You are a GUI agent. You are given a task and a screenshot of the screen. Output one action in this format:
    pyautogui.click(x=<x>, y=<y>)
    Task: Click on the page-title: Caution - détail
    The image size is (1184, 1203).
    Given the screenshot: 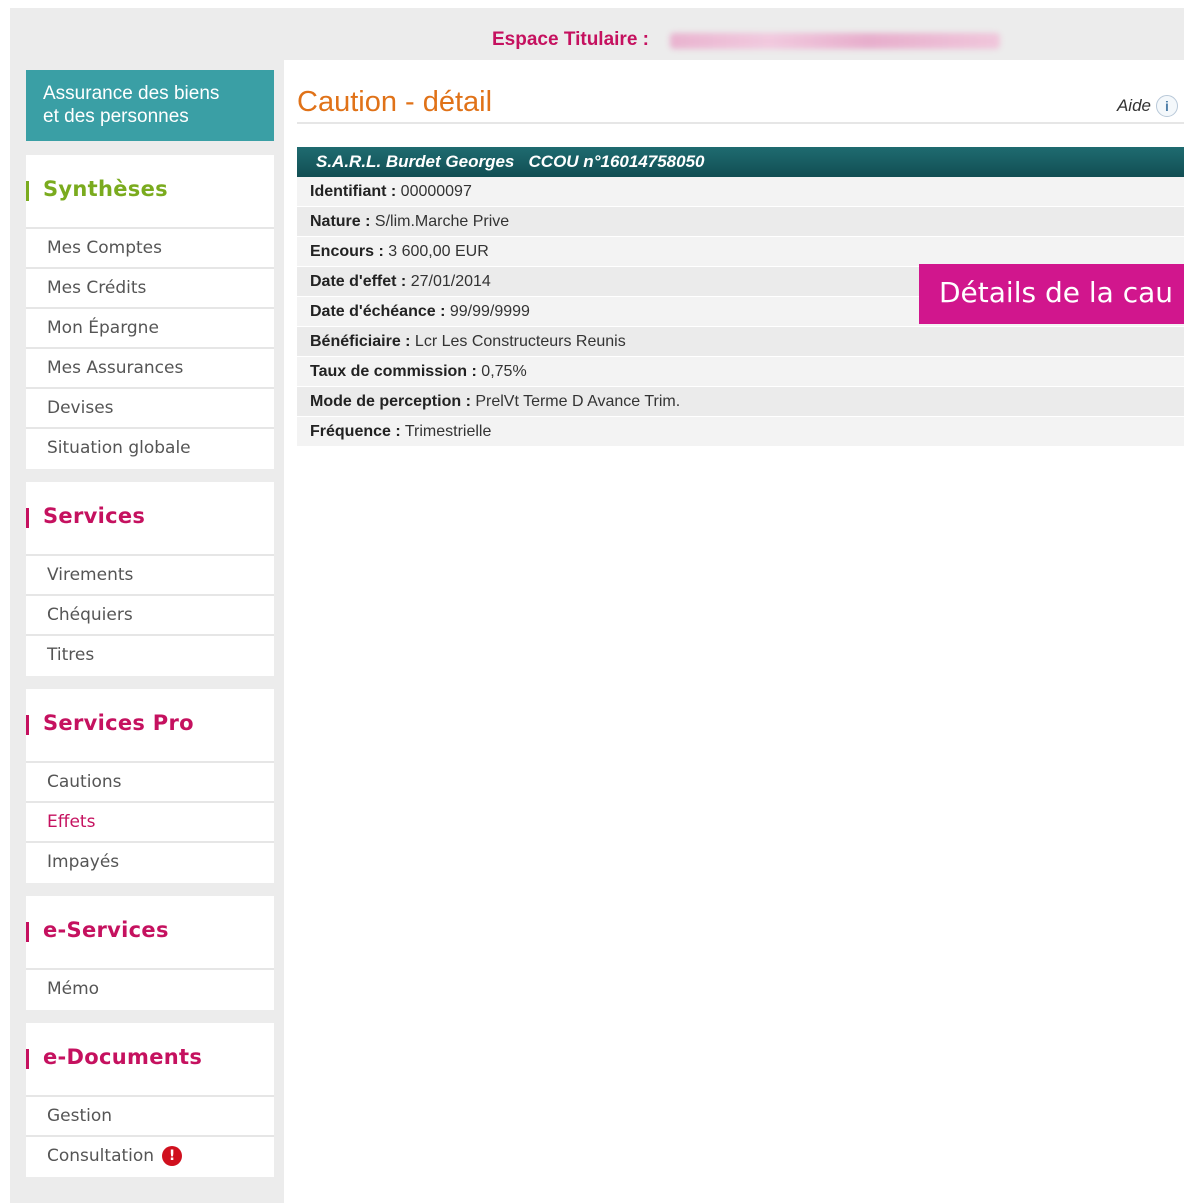 What is the action you would take?
    pyautogui.click(x=395, y=102)
    